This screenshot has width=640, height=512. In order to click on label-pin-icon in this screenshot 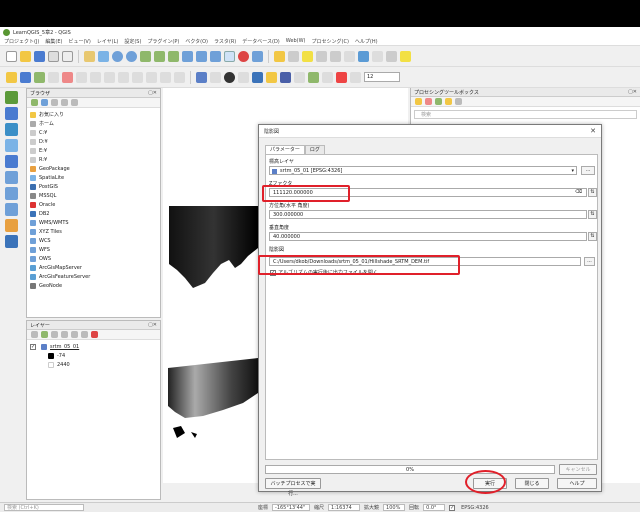, I will do `click(179, 77)`.